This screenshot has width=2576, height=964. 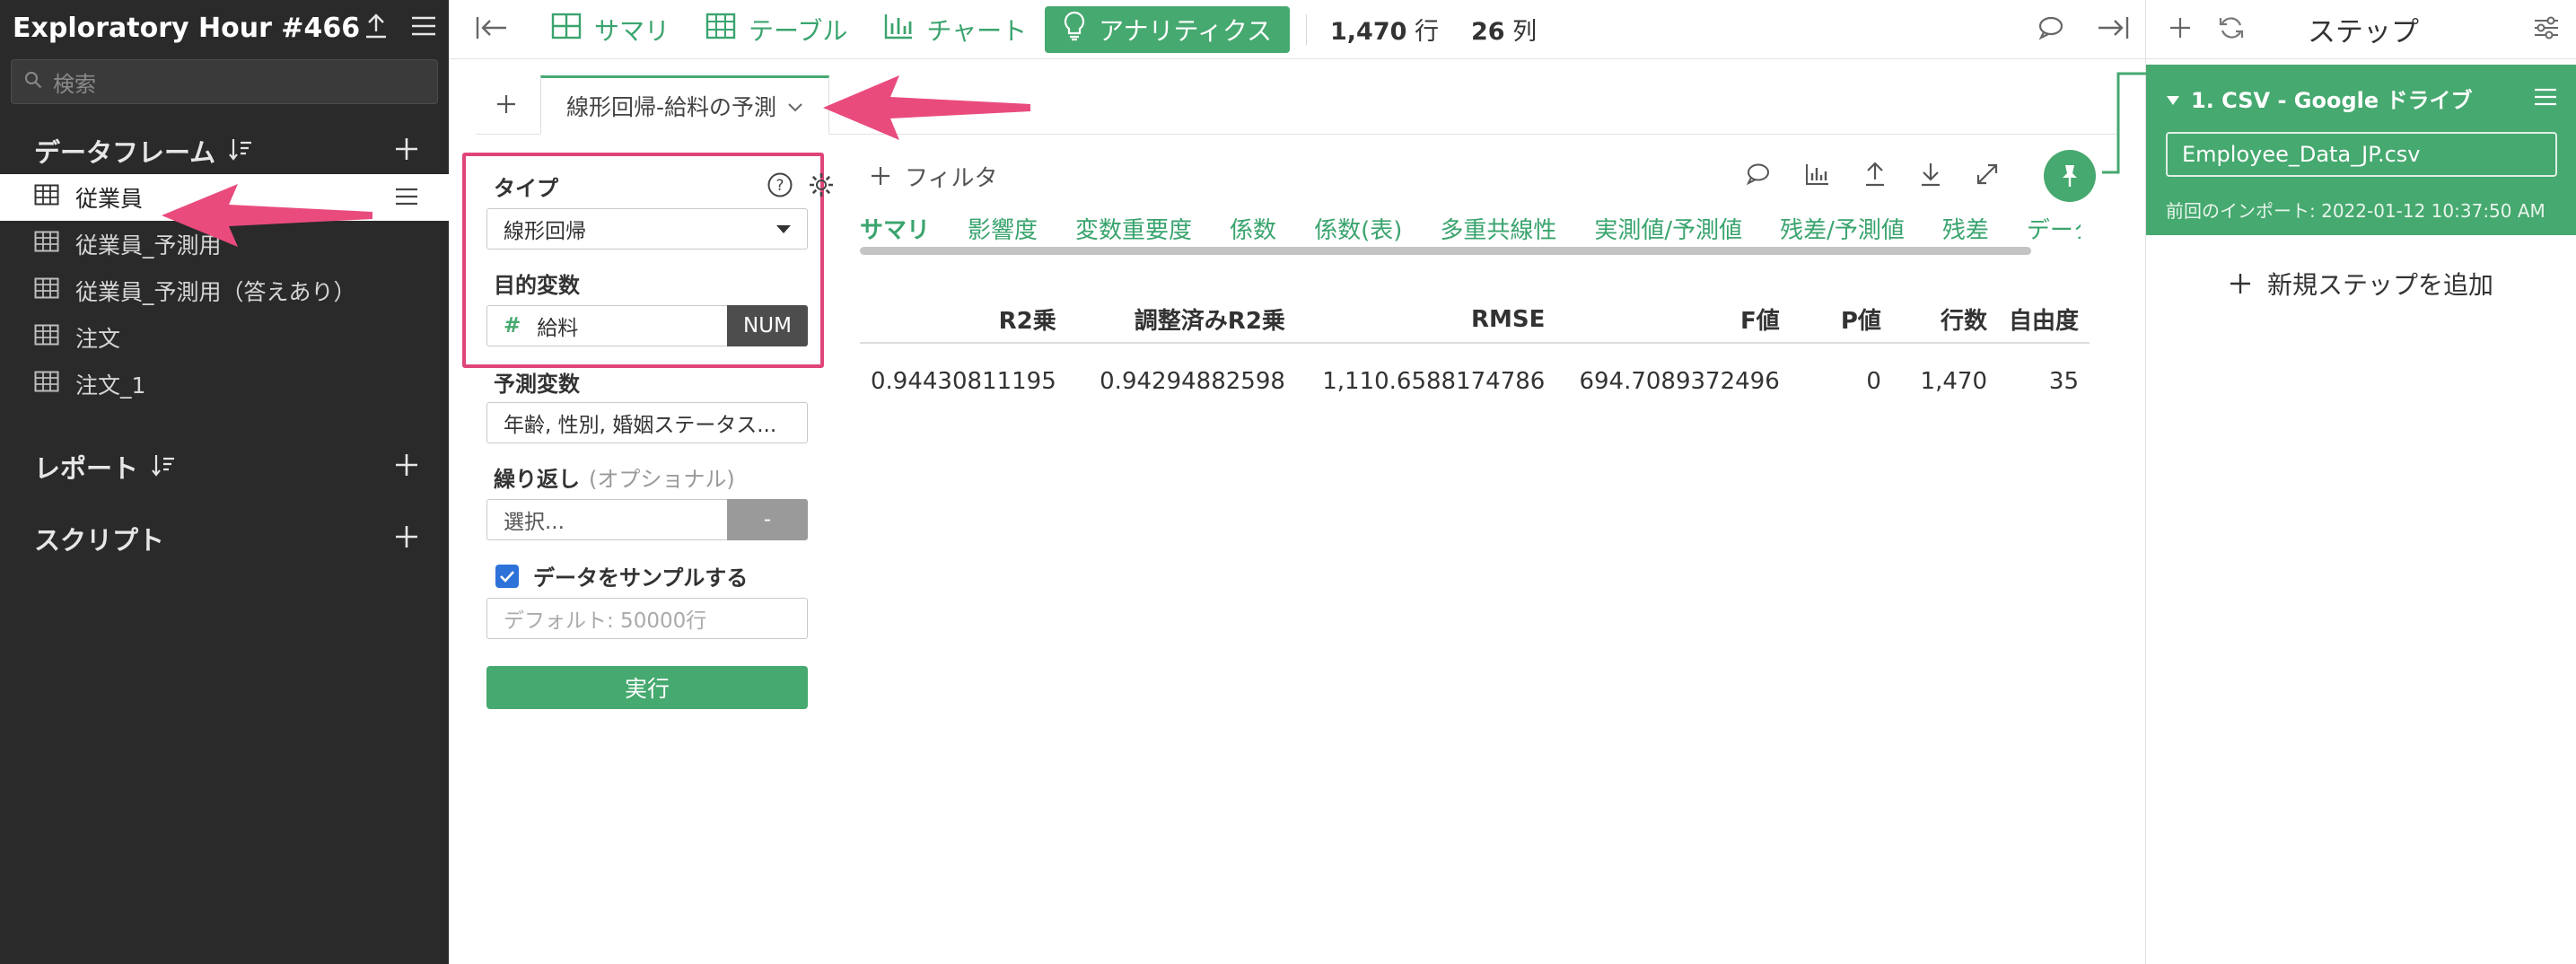 What do you see at coordinates (1167, 29) in the screenshot?
I see `analytics-view-button: アナリティクス` at bounding box center [1167, 29].